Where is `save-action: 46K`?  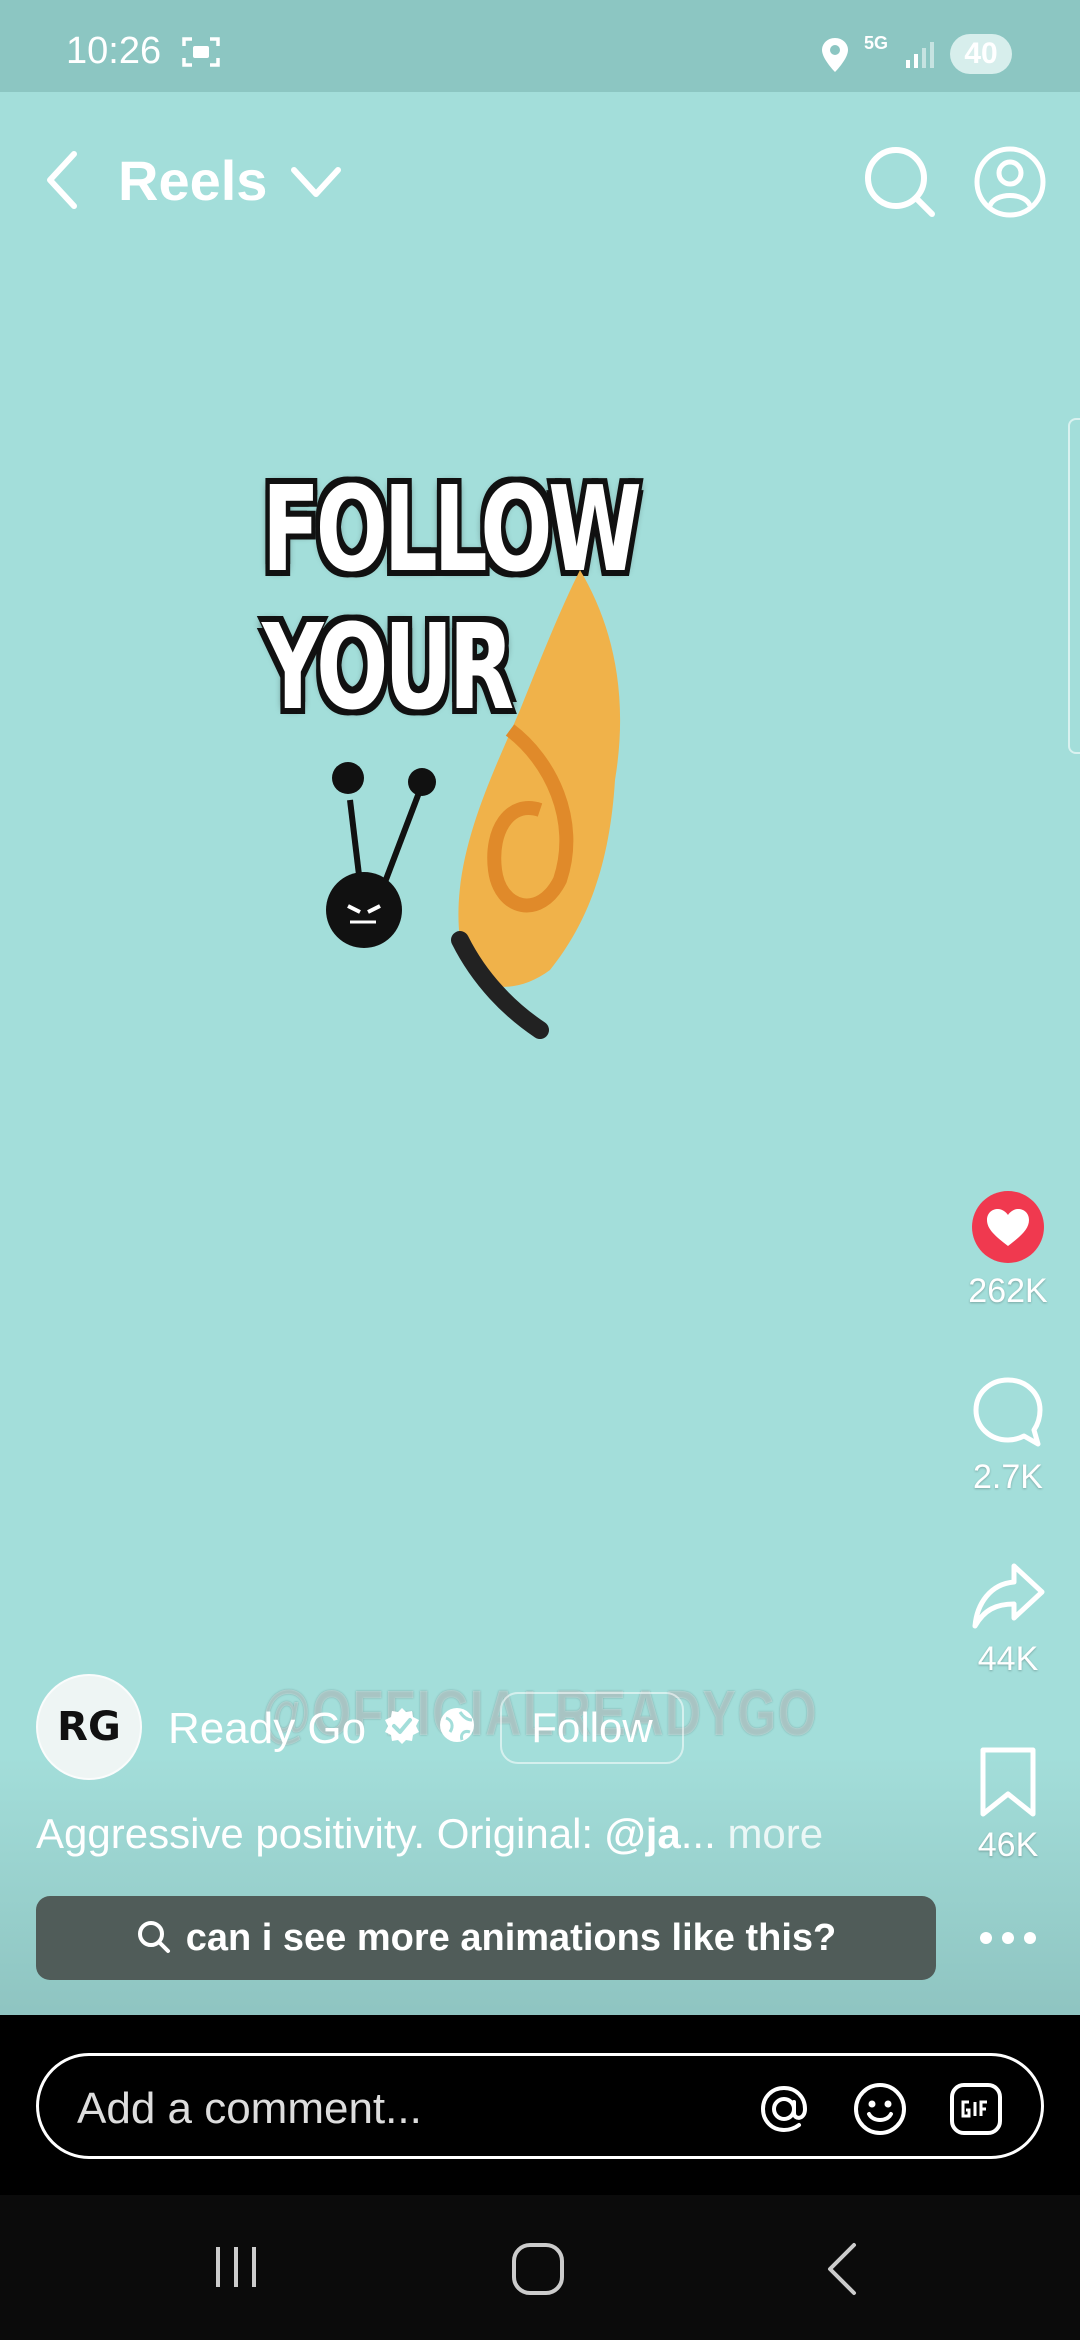 save-action: 46K is located at coordinates (1008, 1805).